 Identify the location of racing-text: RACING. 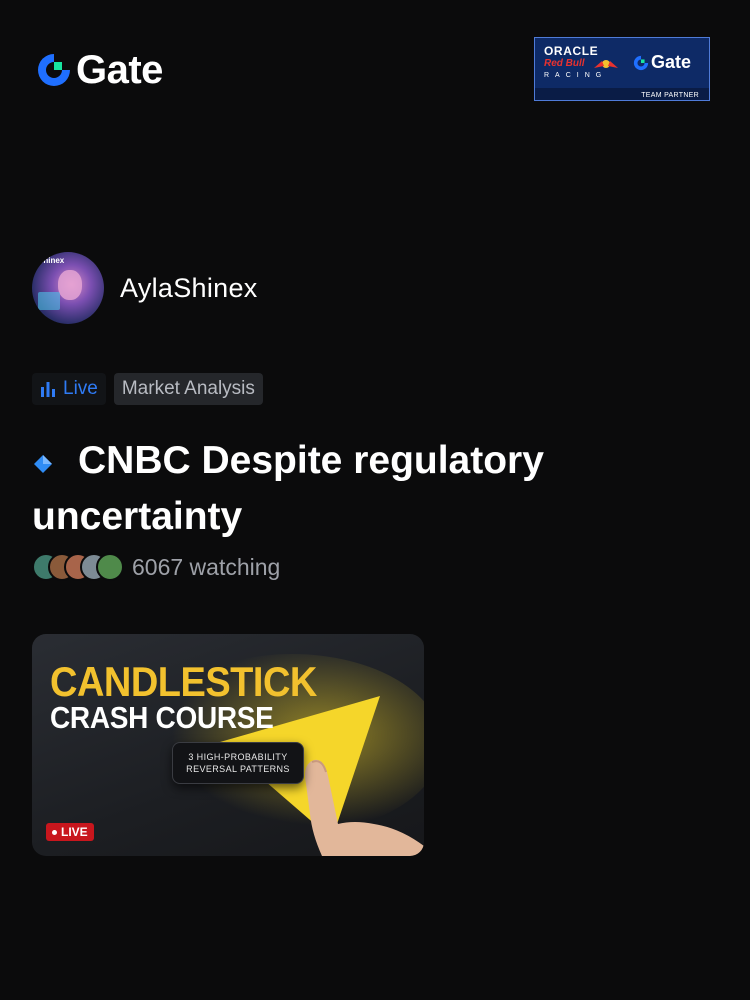
(576, 75).